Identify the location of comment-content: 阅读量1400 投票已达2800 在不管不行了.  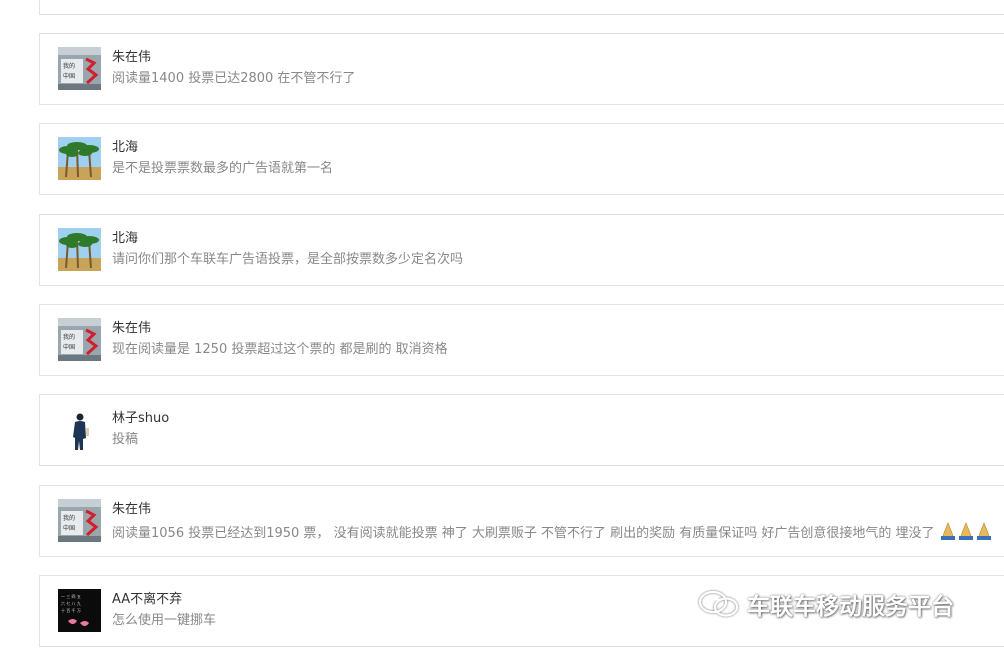
(234, 78).